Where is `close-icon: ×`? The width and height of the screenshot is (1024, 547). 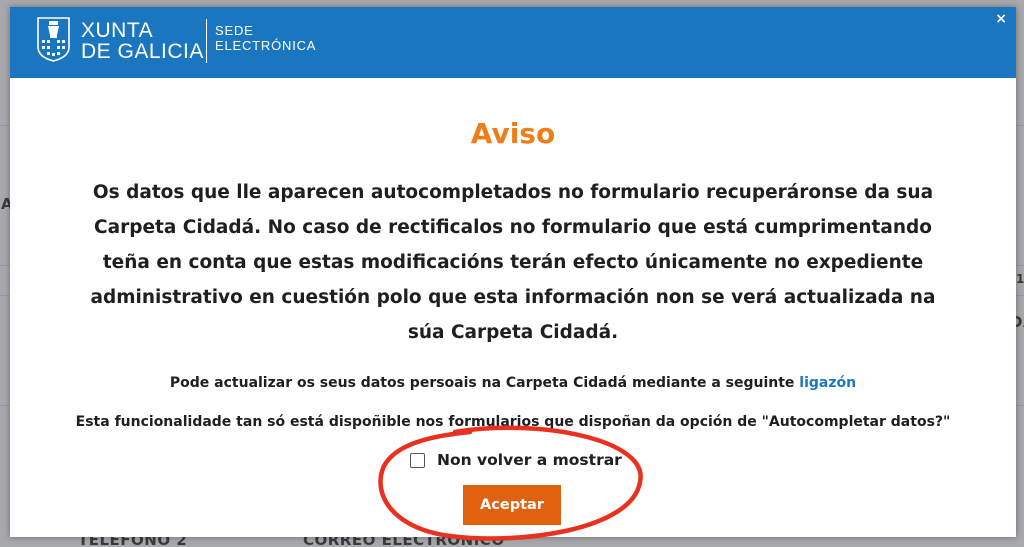 close-icon: × is located at coordinates (1001, 19).